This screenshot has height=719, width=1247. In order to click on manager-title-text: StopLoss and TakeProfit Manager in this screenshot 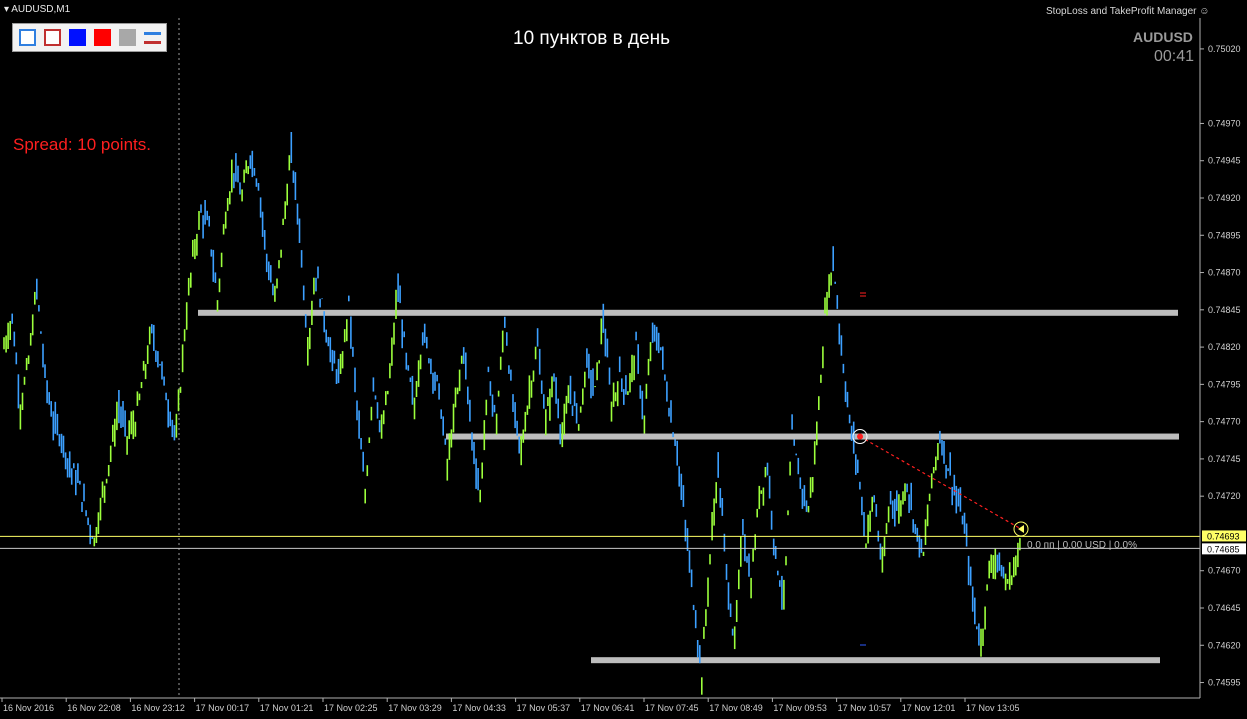, I will do `click(1121, 11)`.